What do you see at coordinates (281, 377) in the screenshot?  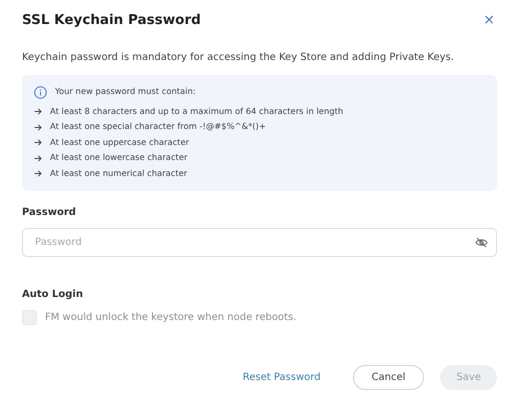 I see `reset-password-link: Reset Password` at bounding box center [281, 377].